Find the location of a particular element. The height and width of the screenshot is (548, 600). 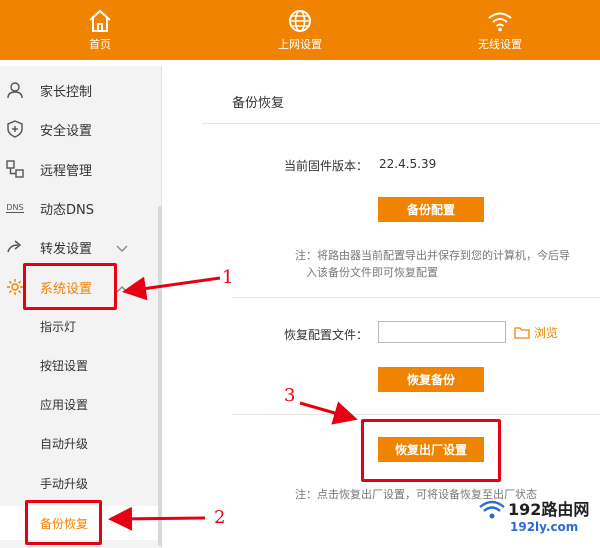

watermark-url: 192ly.com is located at coordinates (544, 527).